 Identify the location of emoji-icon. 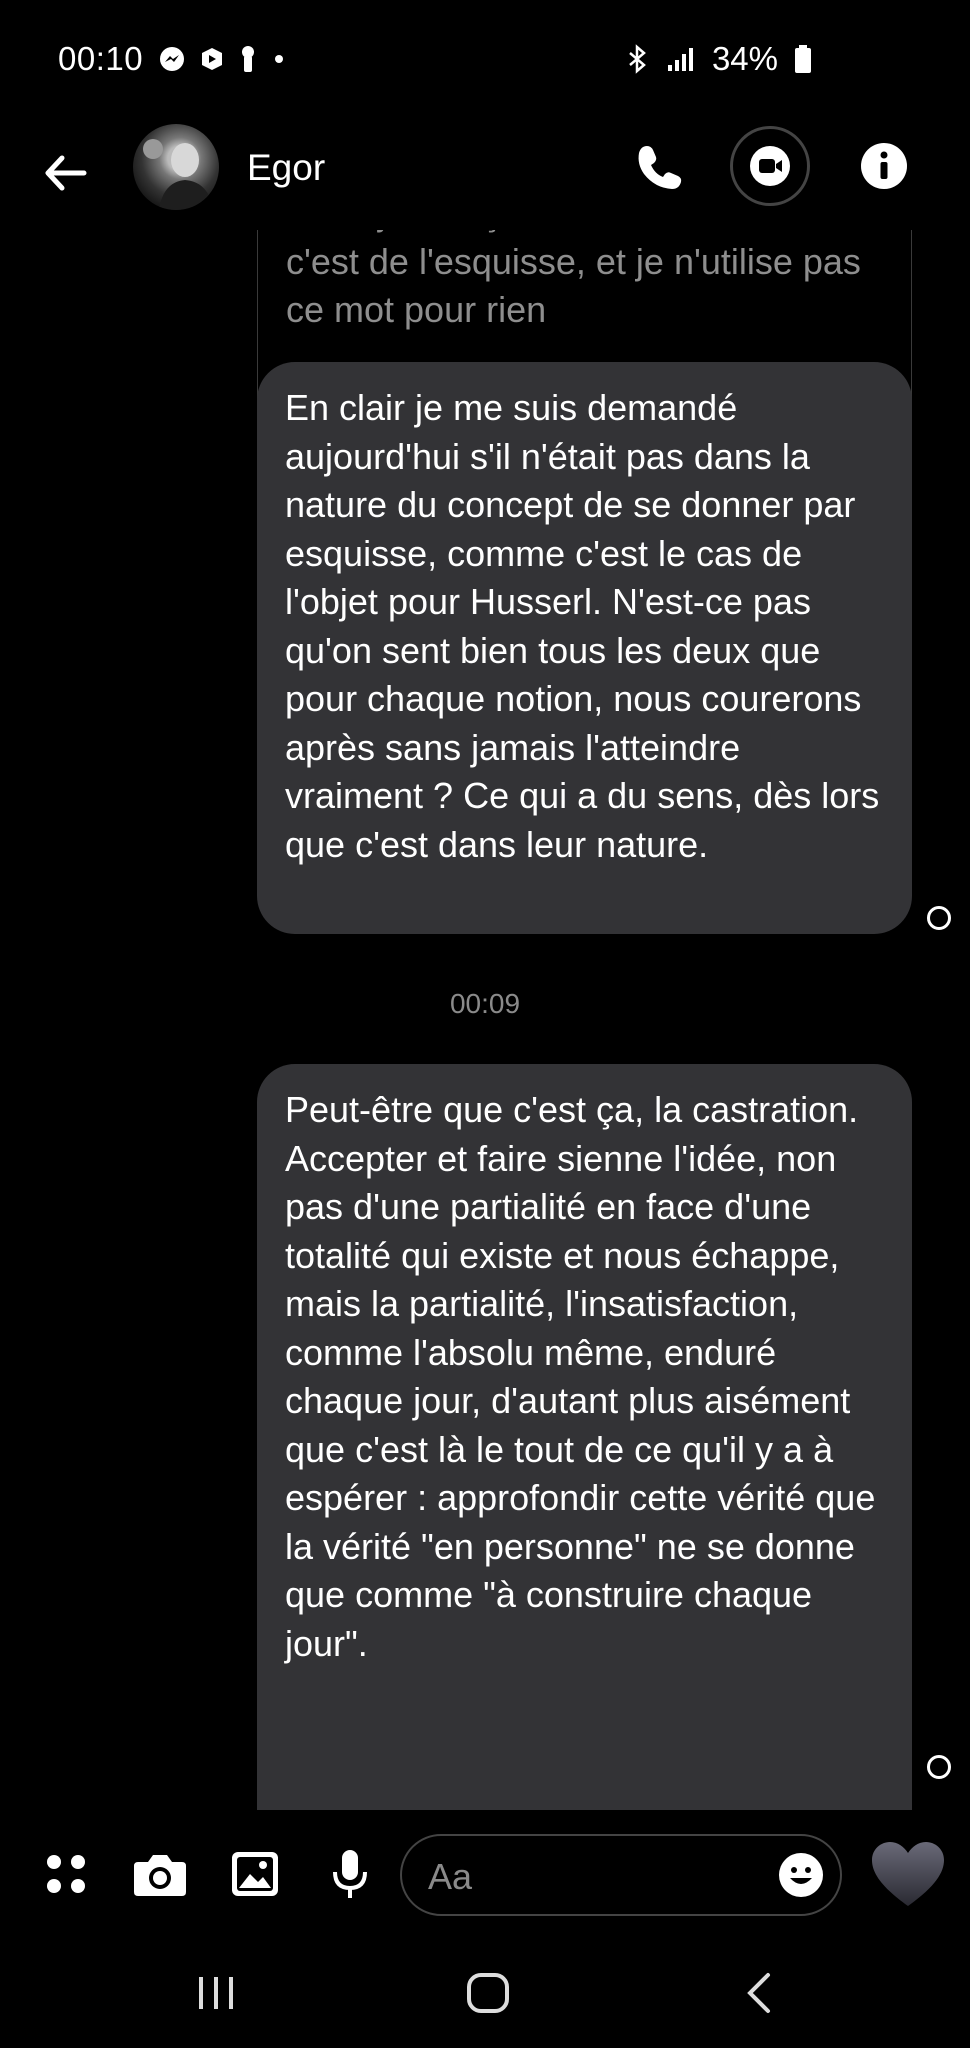
(801, 1875).